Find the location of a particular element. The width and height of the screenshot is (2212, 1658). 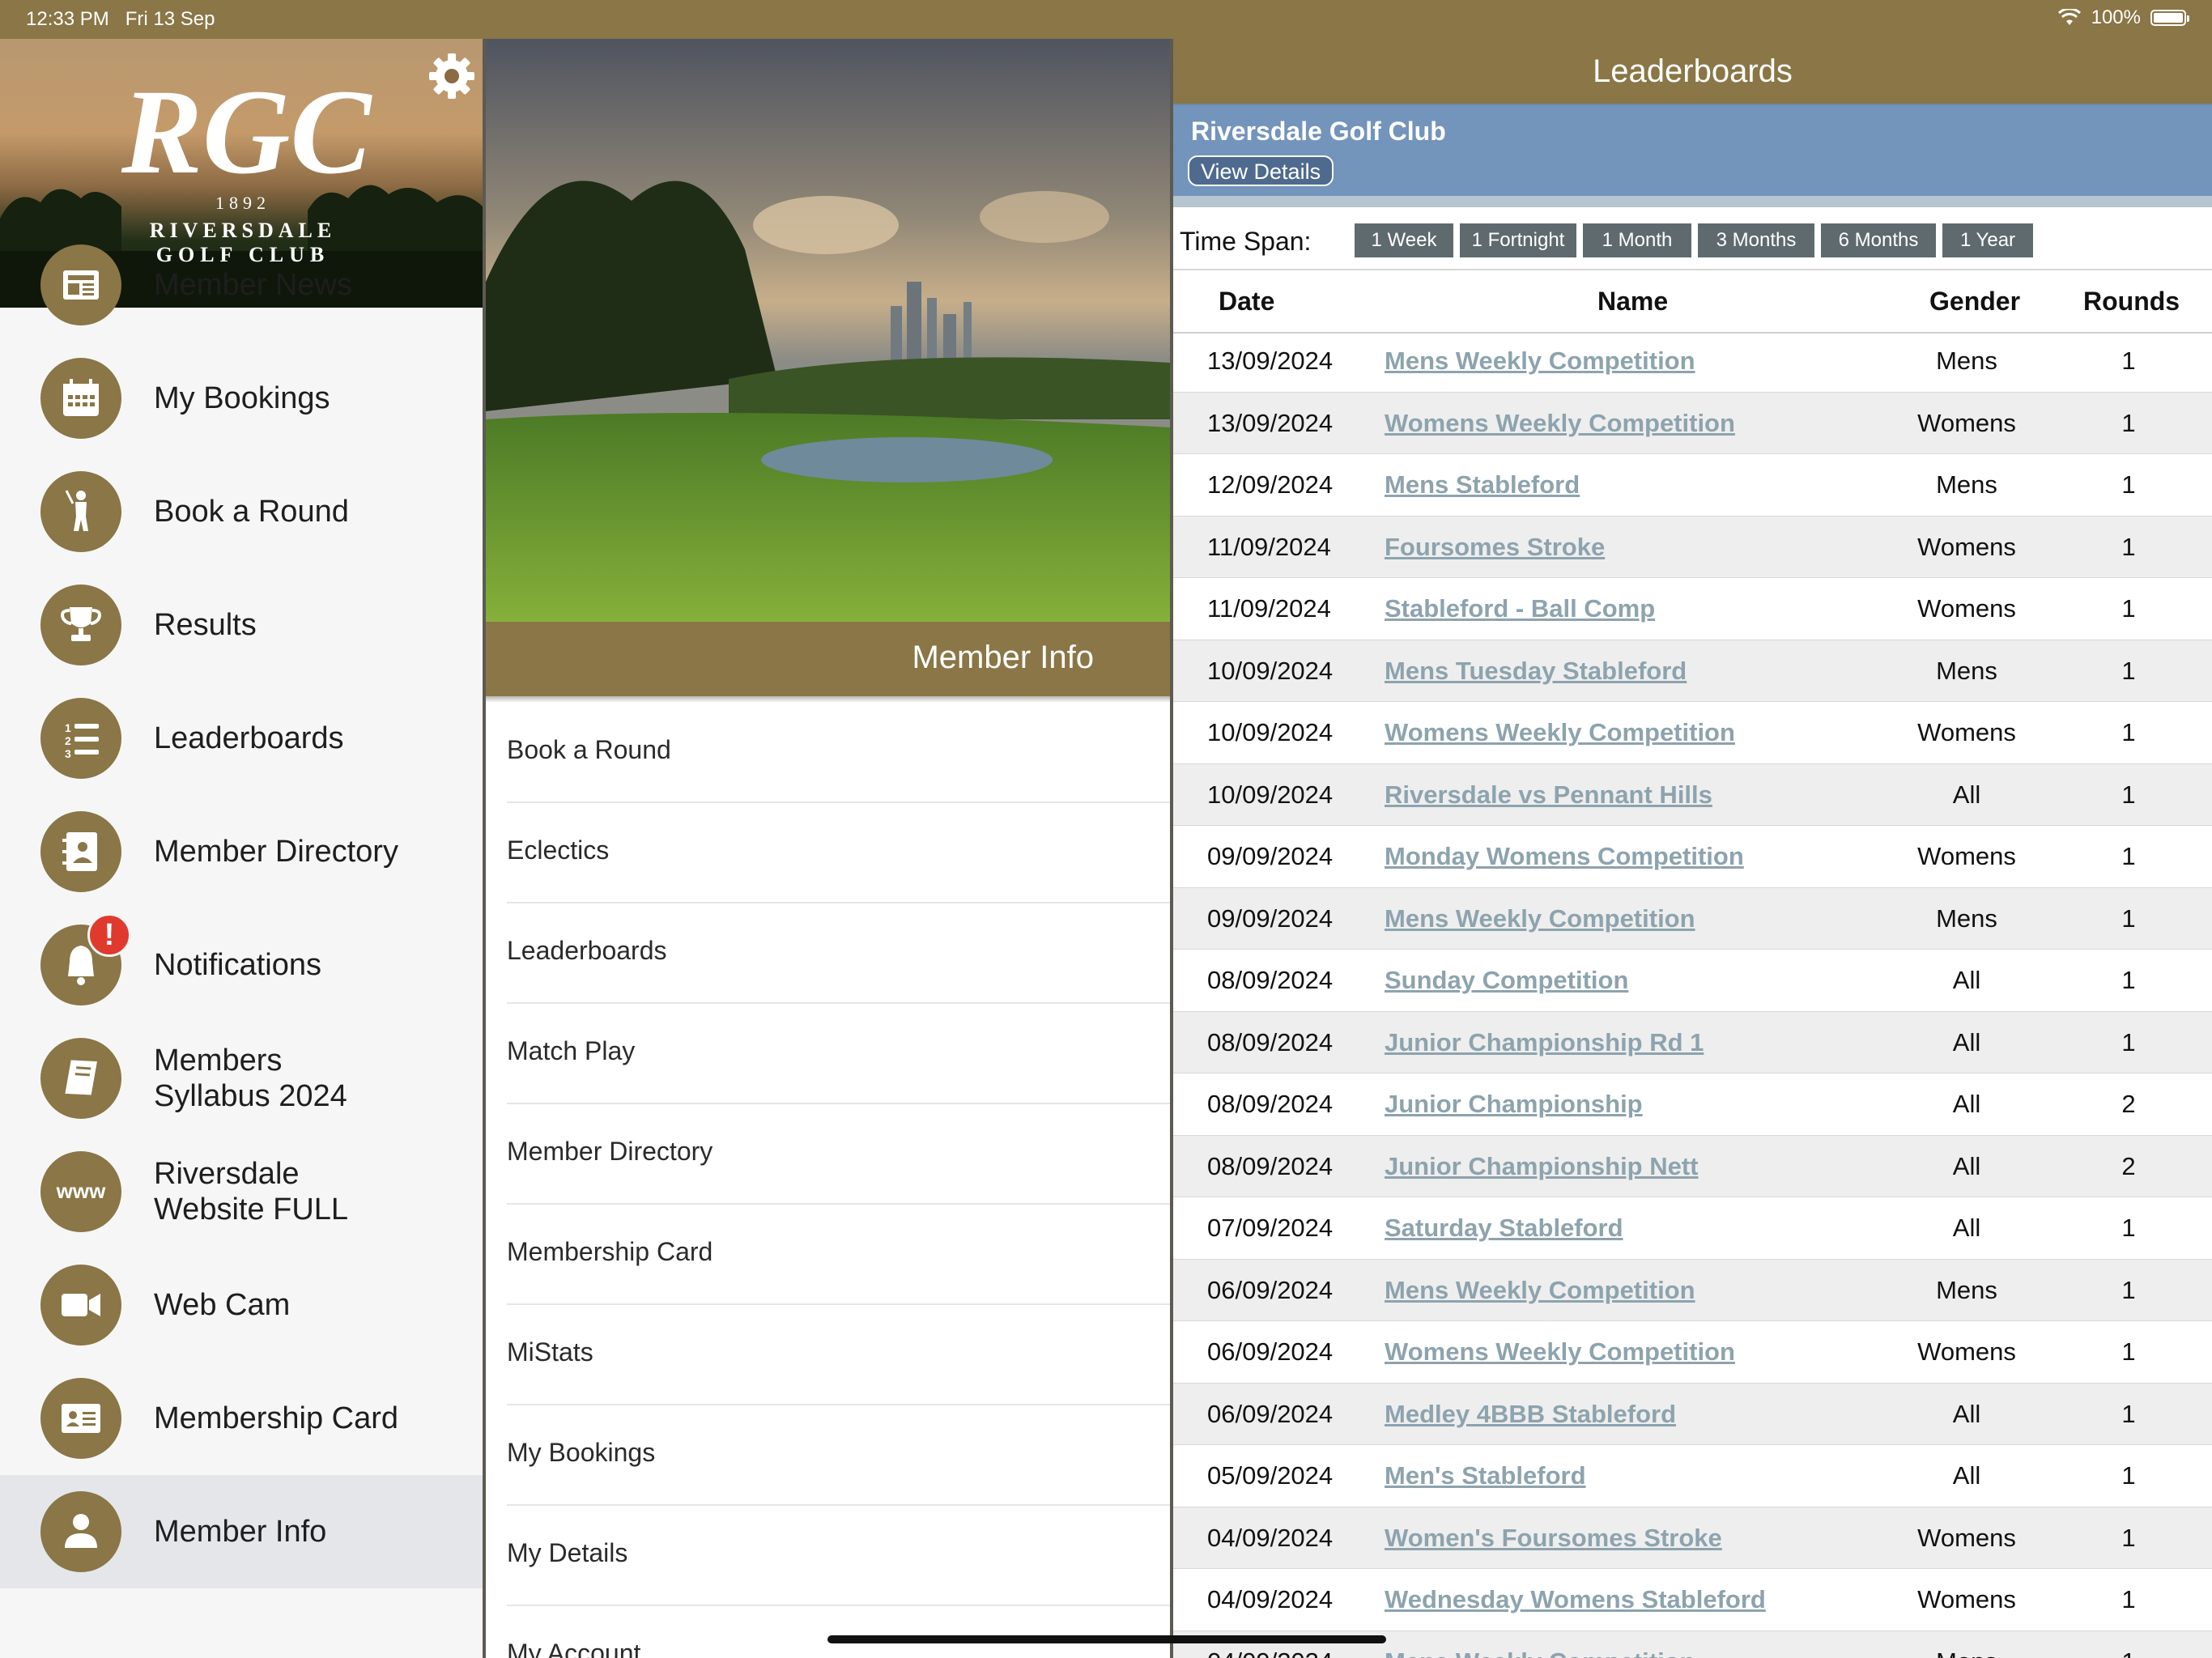

row-competition-link: Foursomes Stroke is located at coordinates (1495, 547).